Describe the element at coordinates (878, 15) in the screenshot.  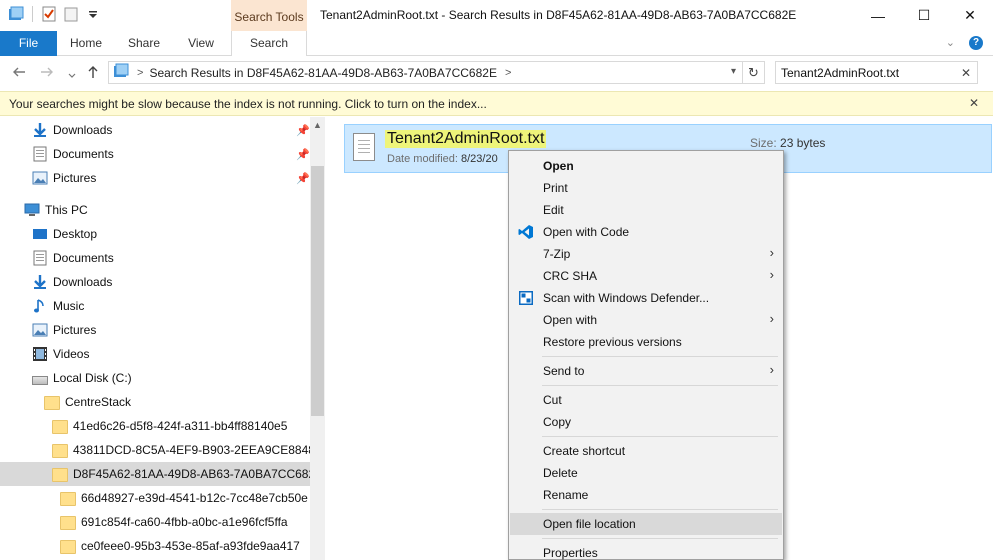
I see `minimize-button: —` at that location.